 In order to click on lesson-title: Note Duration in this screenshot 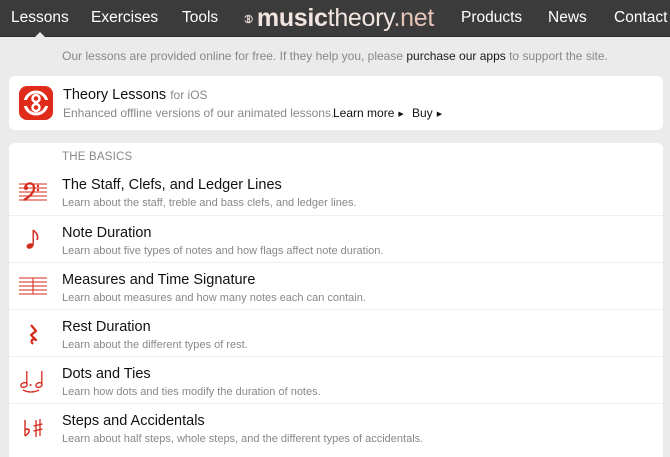, I will do `click(107, 233)`.